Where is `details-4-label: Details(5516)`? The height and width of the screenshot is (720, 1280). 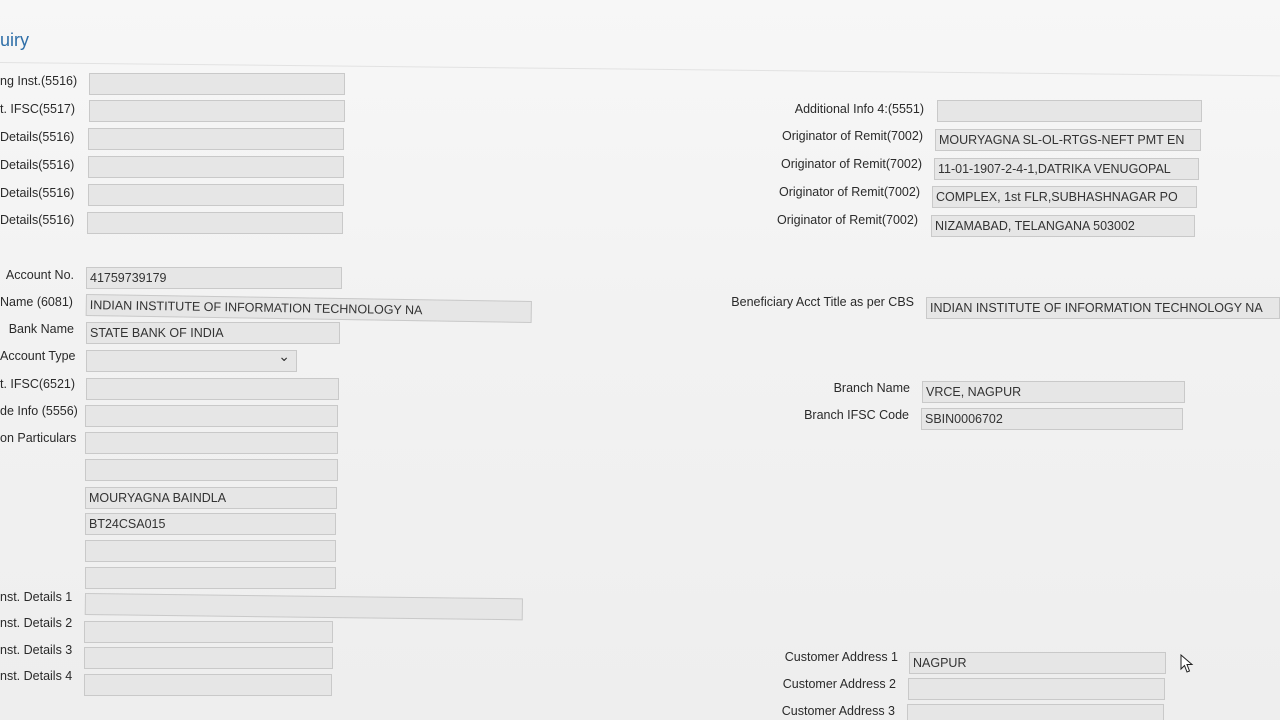 details-4-label: Details(5516) is located at coordinates (37, 220).